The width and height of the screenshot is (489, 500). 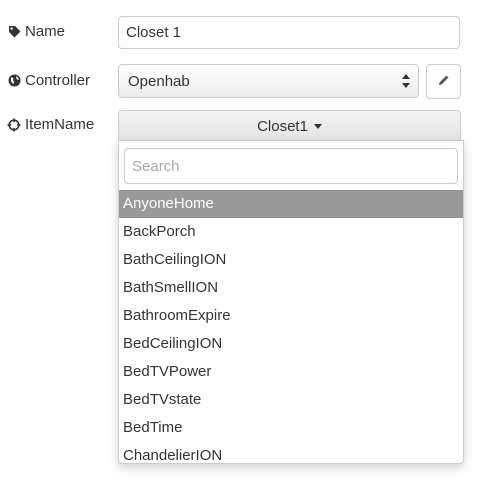 I want to click on controller-select: Openhab, so click(x=268, y=81).